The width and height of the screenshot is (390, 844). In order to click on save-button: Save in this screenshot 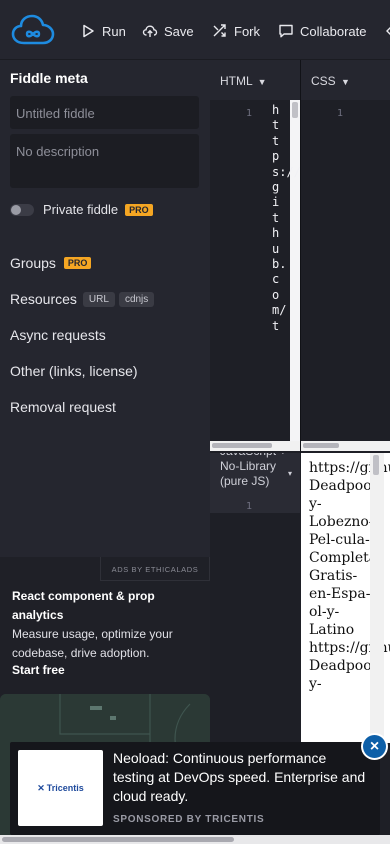, I will do `click(168, 31)`.